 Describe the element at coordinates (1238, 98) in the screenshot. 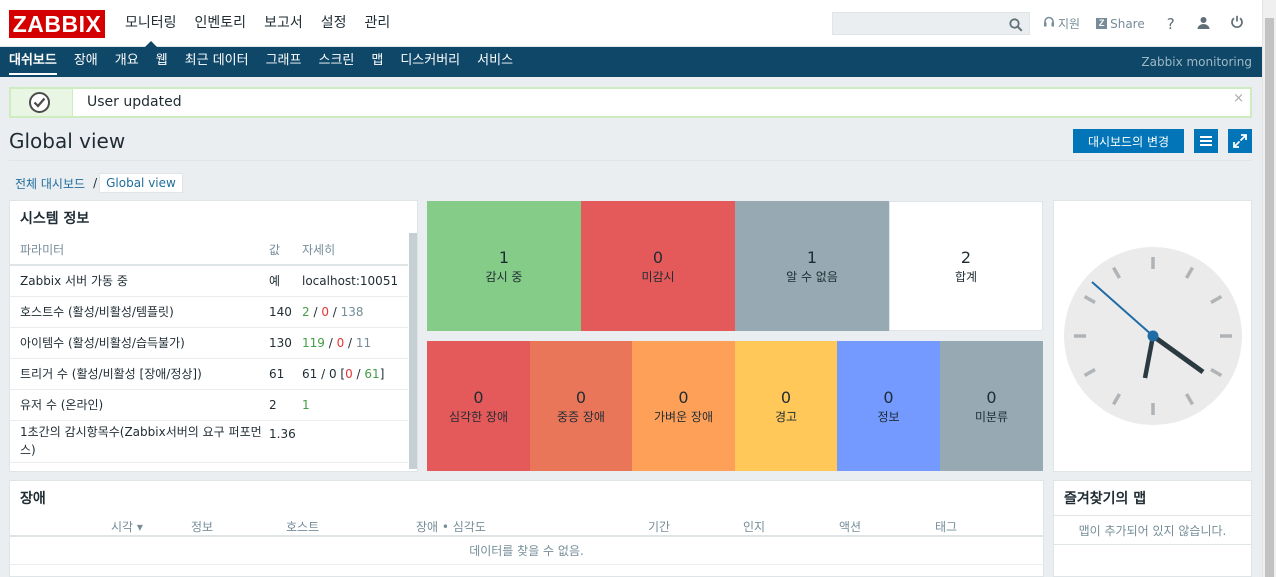

I see `close-icon: ×` at that location.